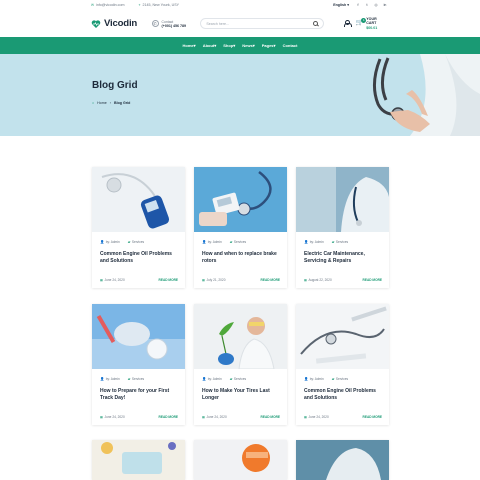 The height and width of the screenshot is (480, 480). What do you see at coordinates (107, 5) in the screenshot?
I see `email-link: ✉ info@vicodin.com` at bounding box center [107, 5].